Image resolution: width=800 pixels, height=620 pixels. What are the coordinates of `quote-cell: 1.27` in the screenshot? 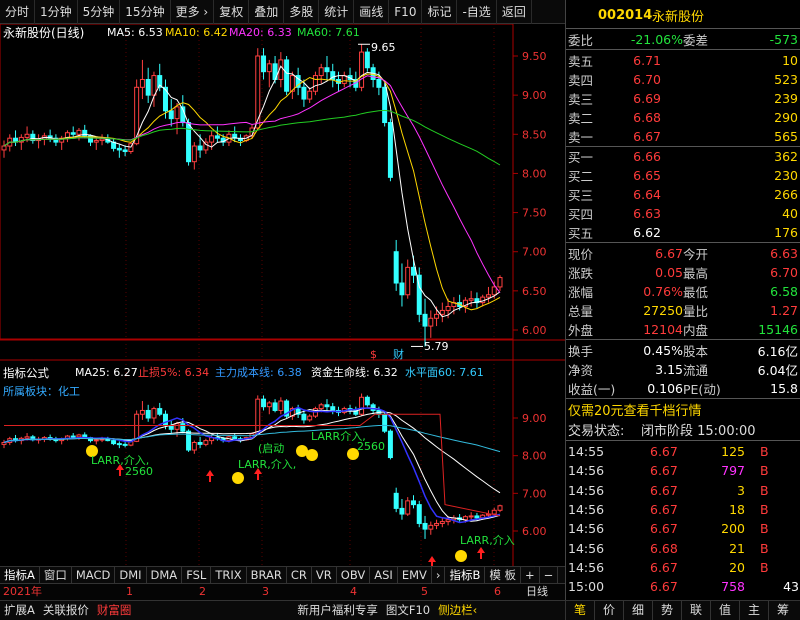 It's located at (784, 310).